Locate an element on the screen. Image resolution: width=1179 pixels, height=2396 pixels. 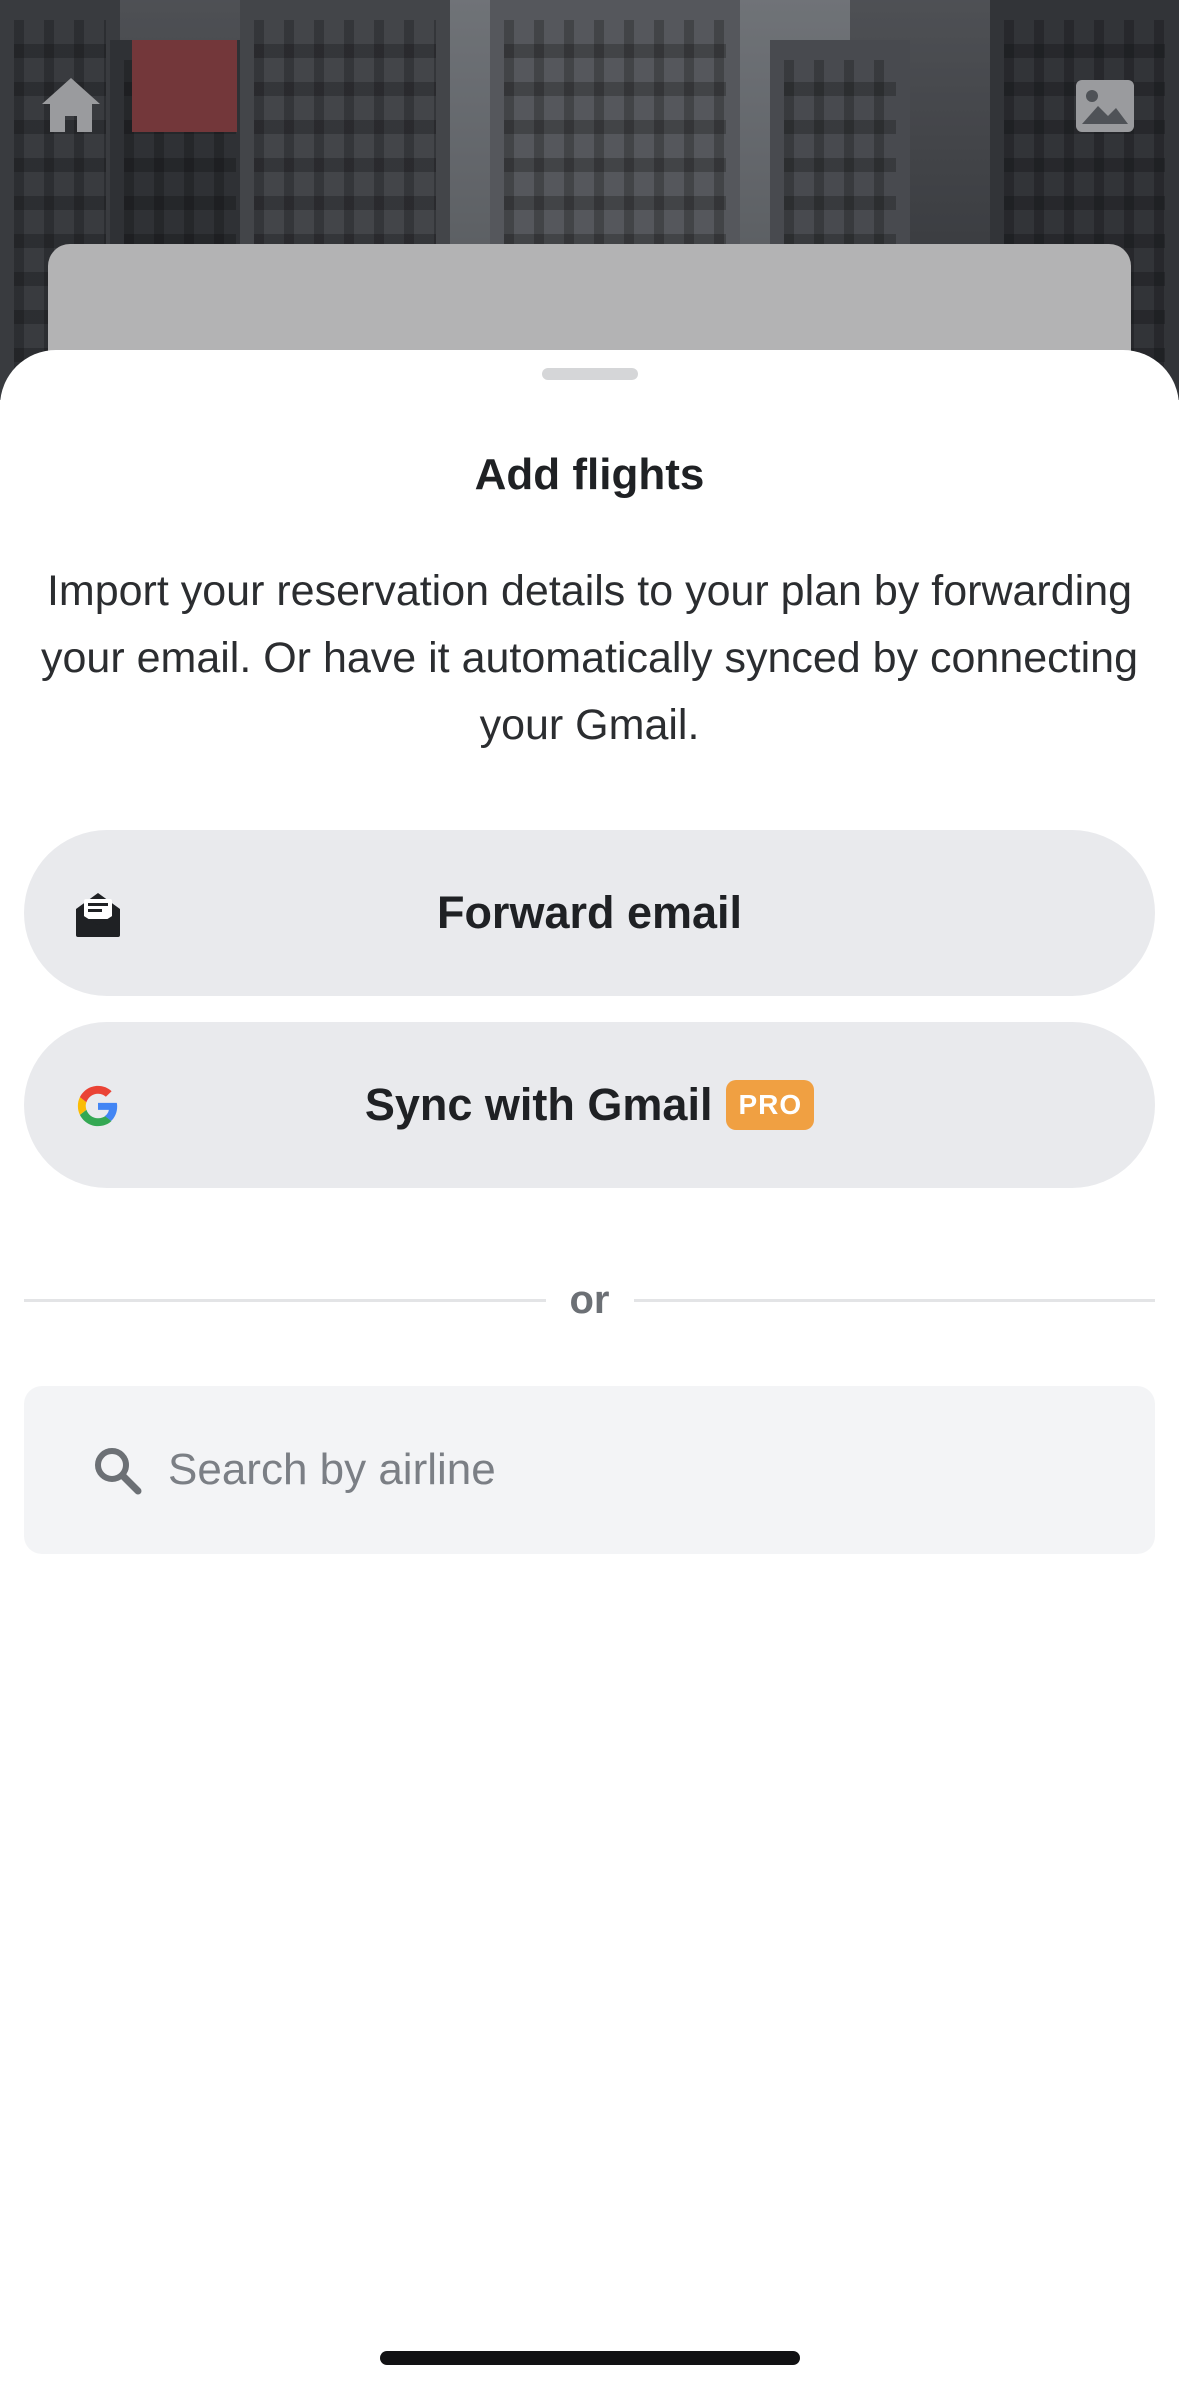
envelope-open-icon is located at coordinates (98, 914).